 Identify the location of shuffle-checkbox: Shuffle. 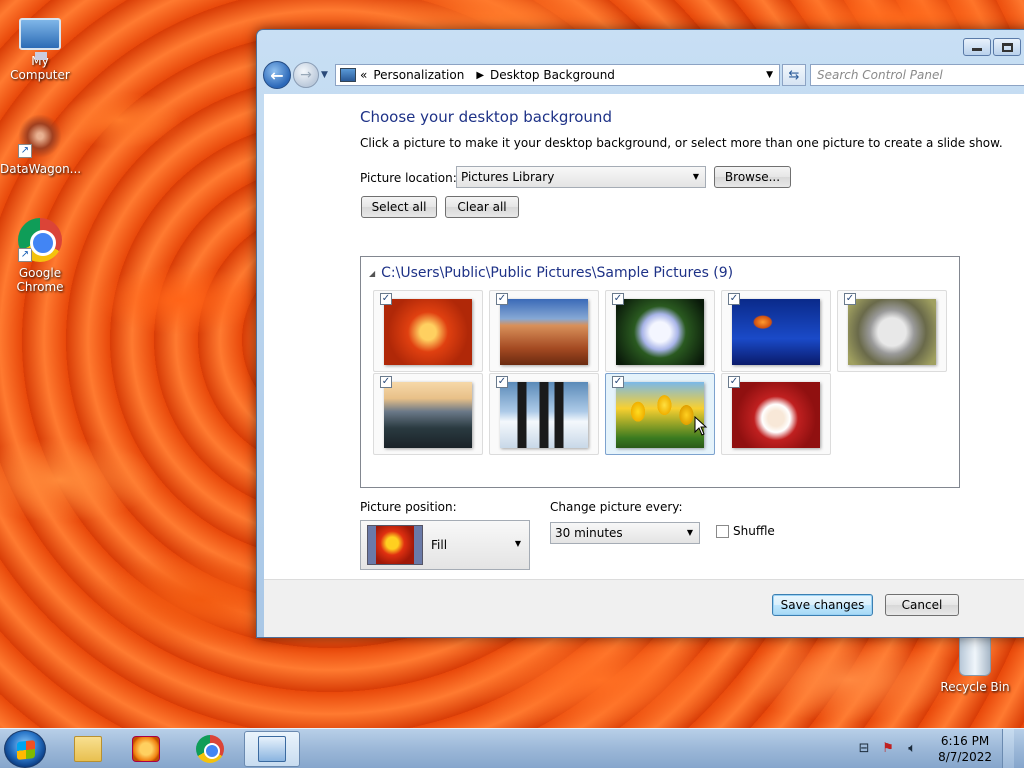
(745, 531).